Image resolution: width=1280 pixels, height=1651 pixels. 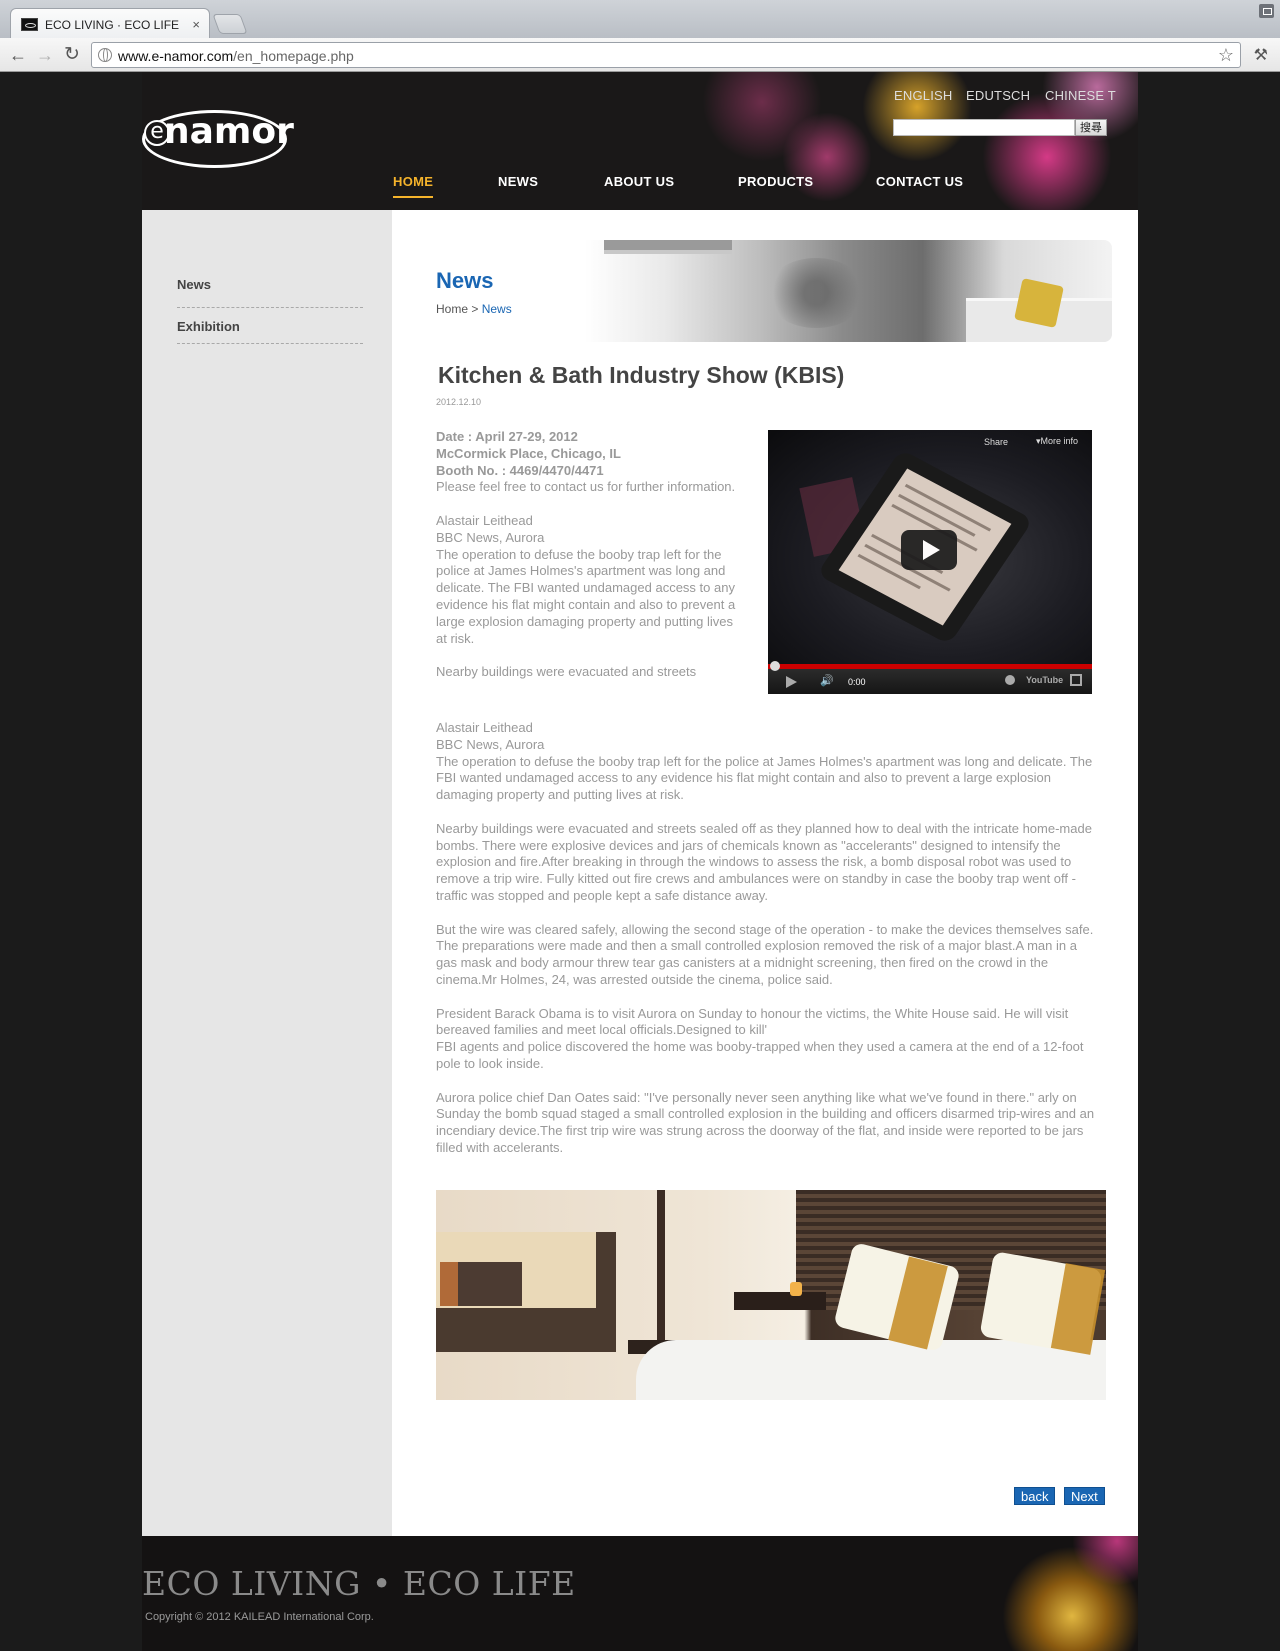 What do you see at coordinates (528, 453) in the screenshot?
I see `event-location: McCormick Place, Chicago, IL` at bounding box center [528, 453].